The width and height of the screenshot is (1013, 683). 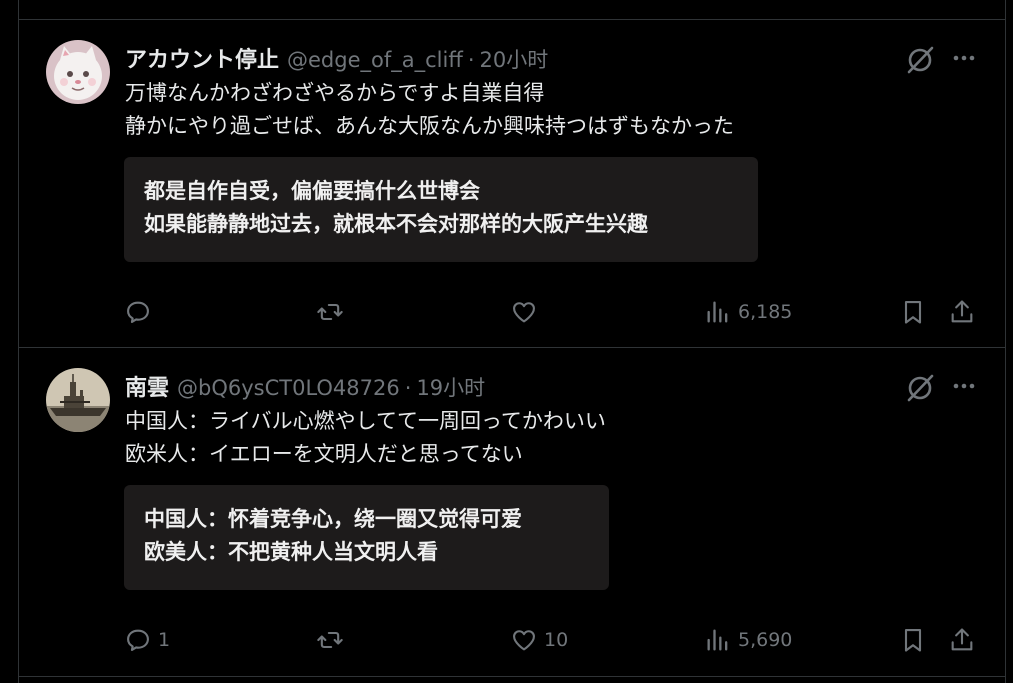 What do you see at coordinates (365, 421) in the screenshot?
I see `tweet-text-line: 中国人：ライバル心燃やしてて一周回ってかわいい` at bounding box center [365, 421].